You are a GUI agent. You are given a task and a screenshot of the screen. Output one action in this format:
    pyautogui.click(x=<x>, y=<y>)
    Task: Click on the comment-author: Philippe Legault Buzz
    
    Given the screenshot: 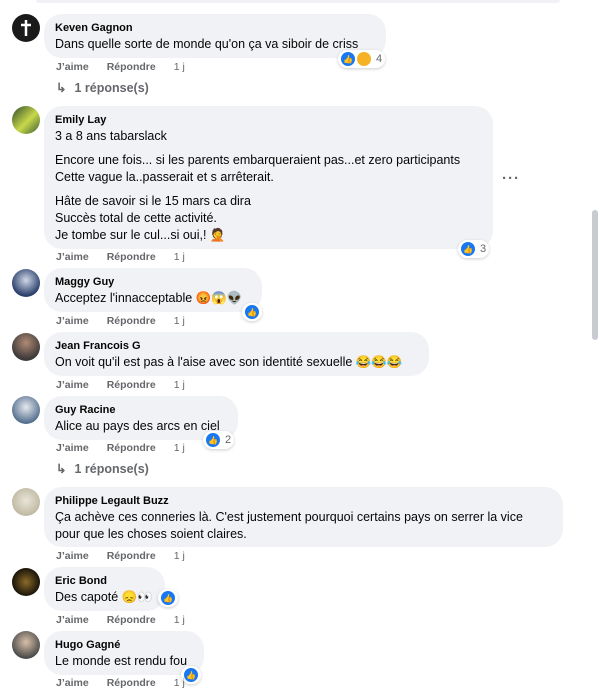 What is the action you would take?
    pyautogui.click(x=303, y=501)
    